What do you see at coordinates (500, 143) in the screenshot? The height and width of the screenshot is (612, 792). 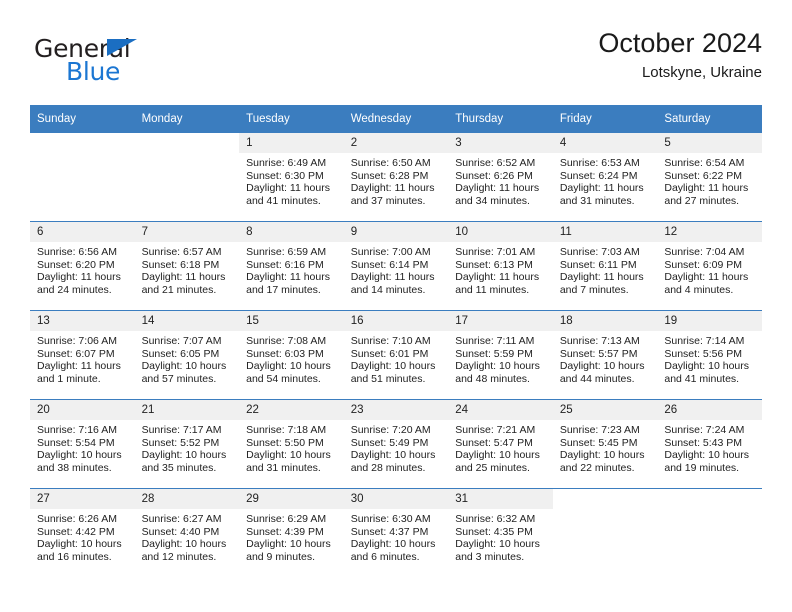 I see `day-number: 3` at bounding box center [500, 143].